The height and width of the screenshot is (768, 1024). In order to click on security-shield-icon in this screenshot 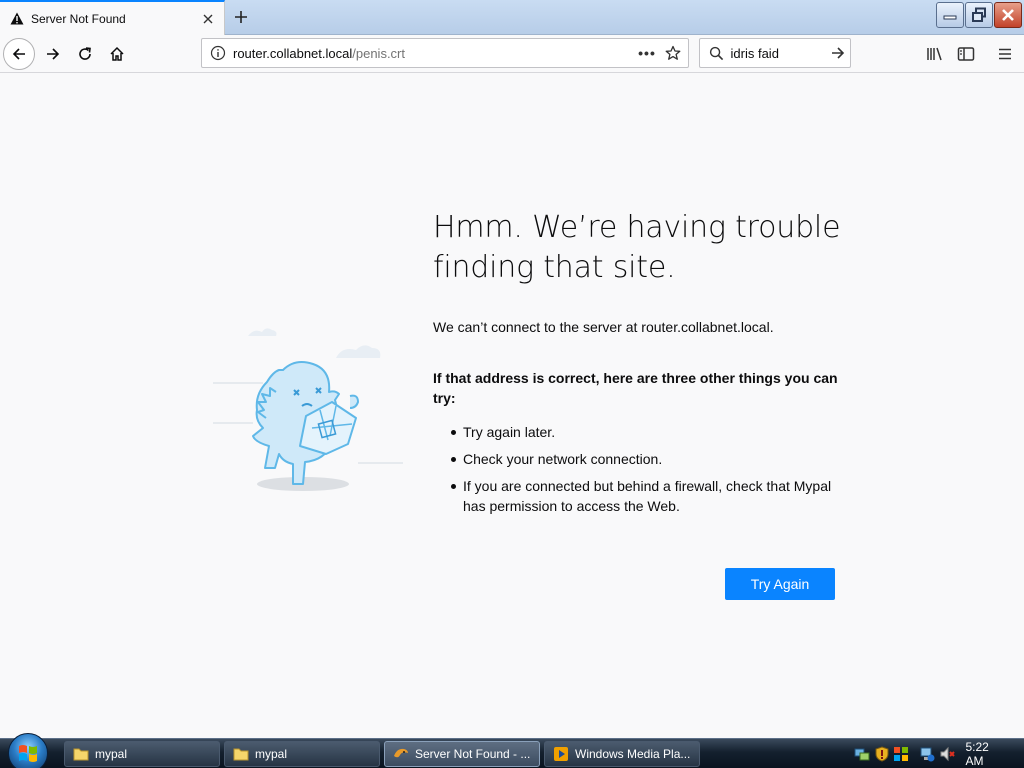, I will do `click(881, 754)`.